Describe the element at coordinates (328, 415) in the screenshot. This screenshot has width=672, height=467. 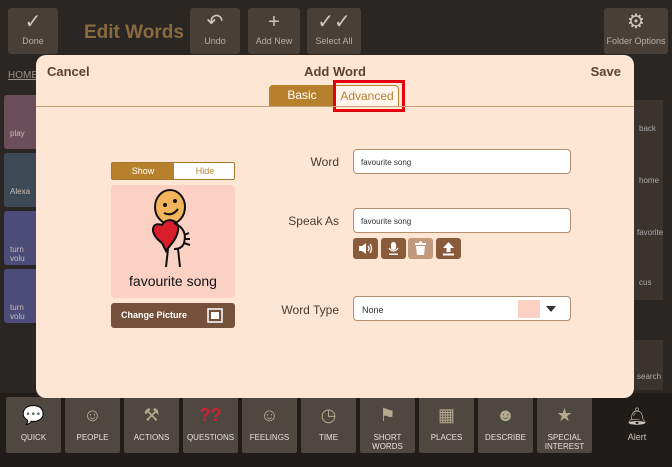
I see `clock-icon: ◷` at that location.